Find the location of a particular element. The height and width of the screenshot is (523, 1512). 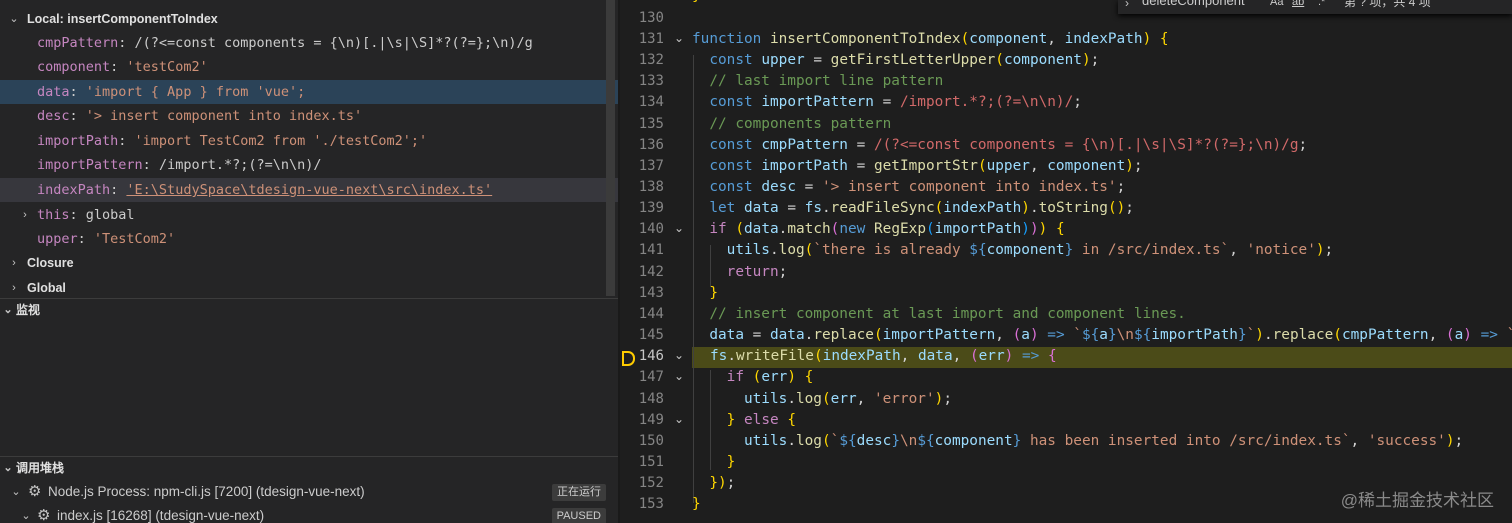

regex-toggle: .* is located at coordinates (1321, 4).